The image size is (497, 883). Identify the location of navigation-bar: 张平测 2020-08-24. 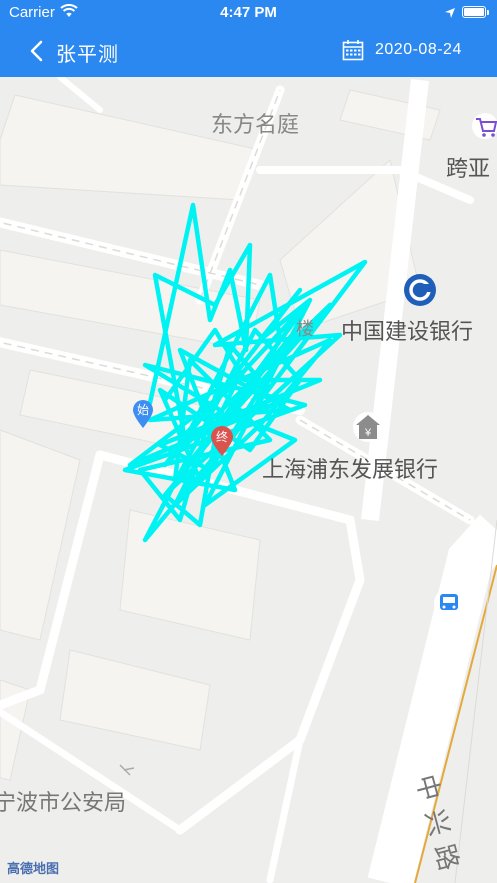
(248, 51).